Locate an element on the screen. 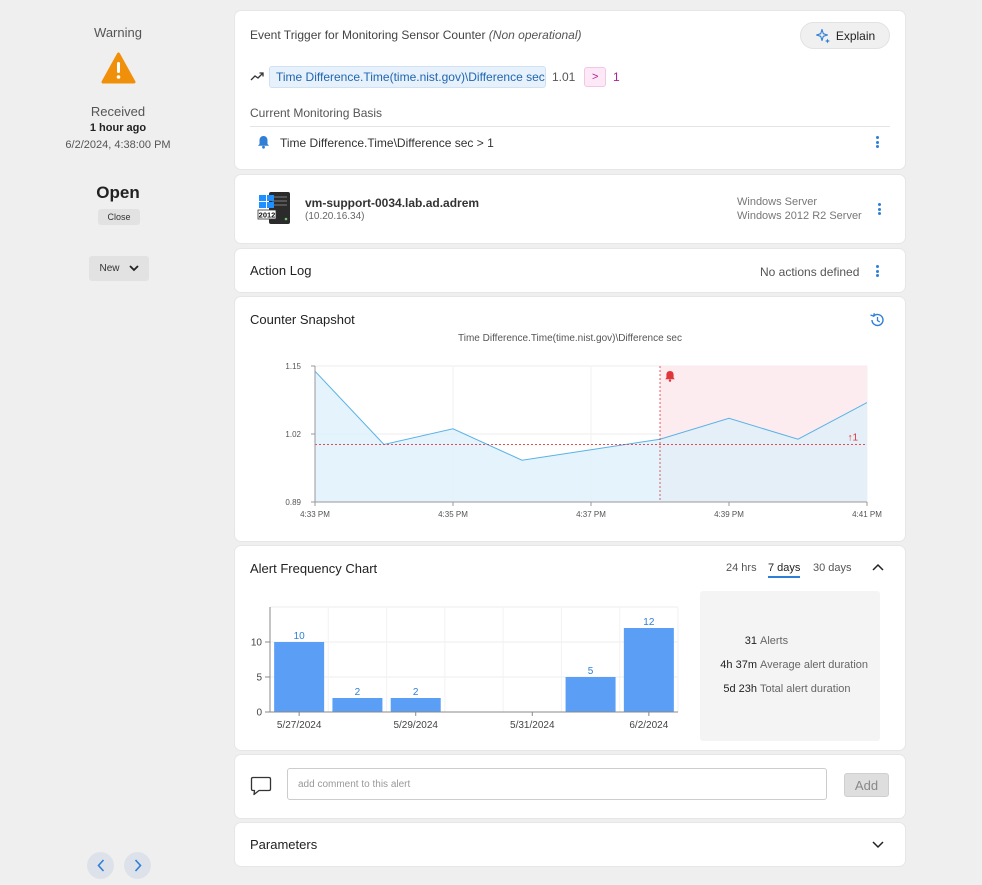 The width and height of the screenshot is (982, 885). parameters-title: Parameters is located at coordinates (284, 844).